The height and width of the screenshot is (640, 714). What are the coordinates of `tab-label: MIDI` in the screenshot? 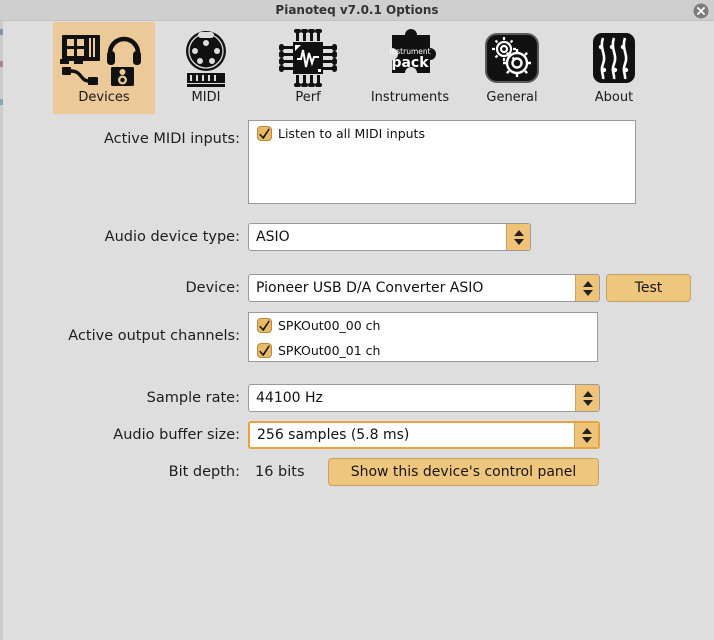 It's located at (206, 97).